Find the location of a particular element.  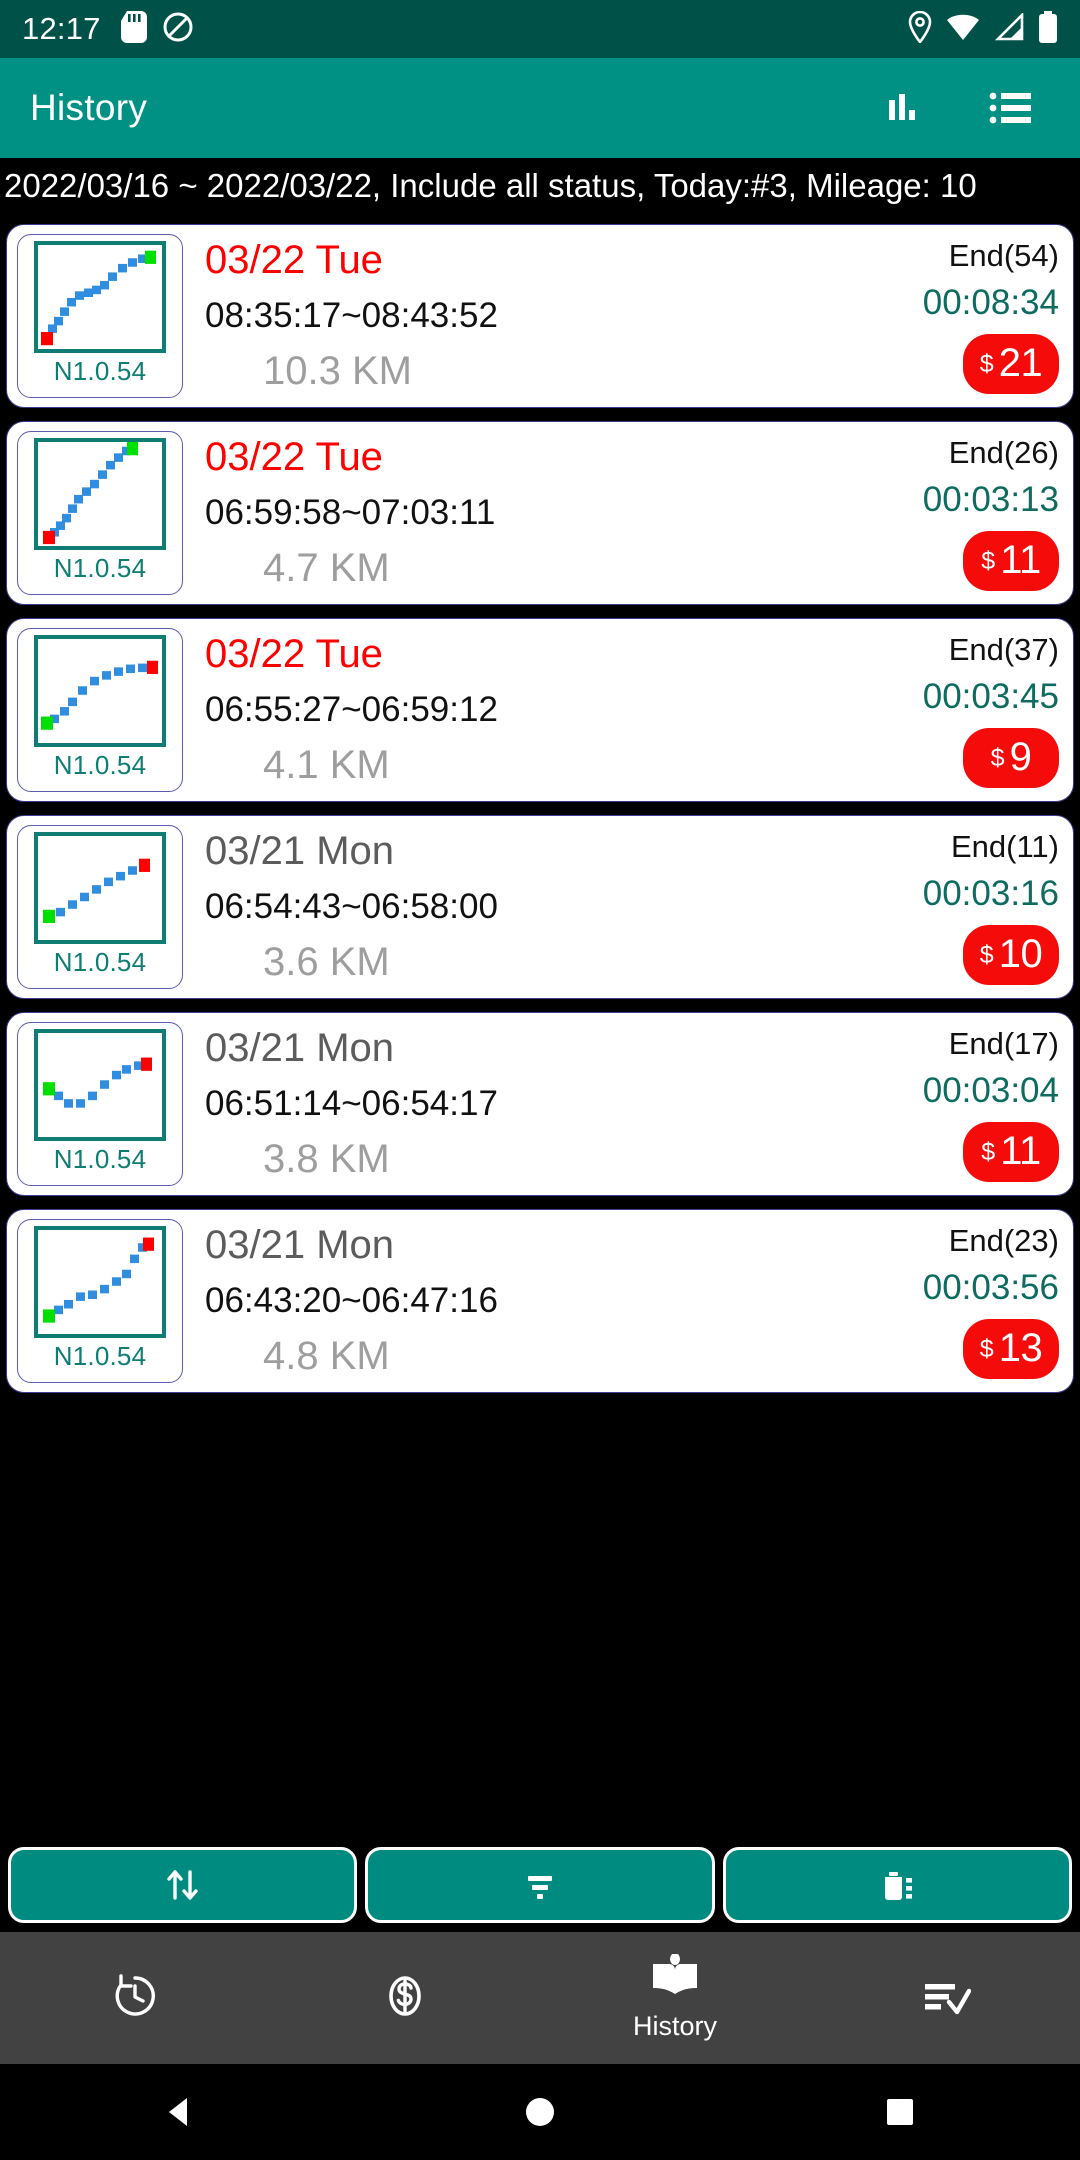

price-value: 11 is located at coordinates (1020, 560).